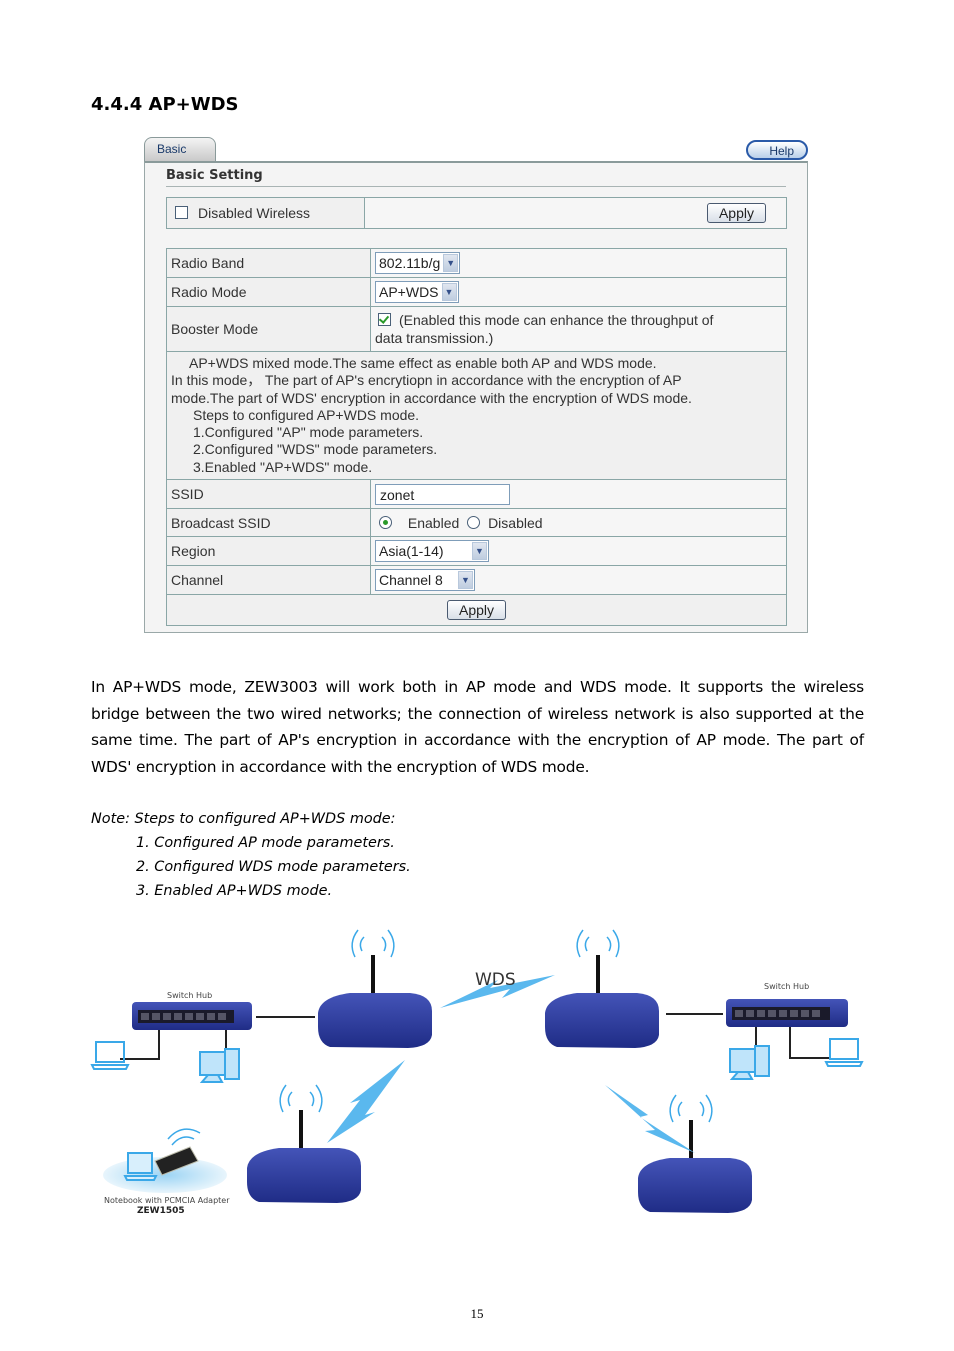 Image resolution: width=954 pixels, height=1351 pixels. What do you see at coordinates (273, 867) in the screenshot?
I see `note-step: 2. Configured WDS mode parameters.` at bounding box center [273, 867].